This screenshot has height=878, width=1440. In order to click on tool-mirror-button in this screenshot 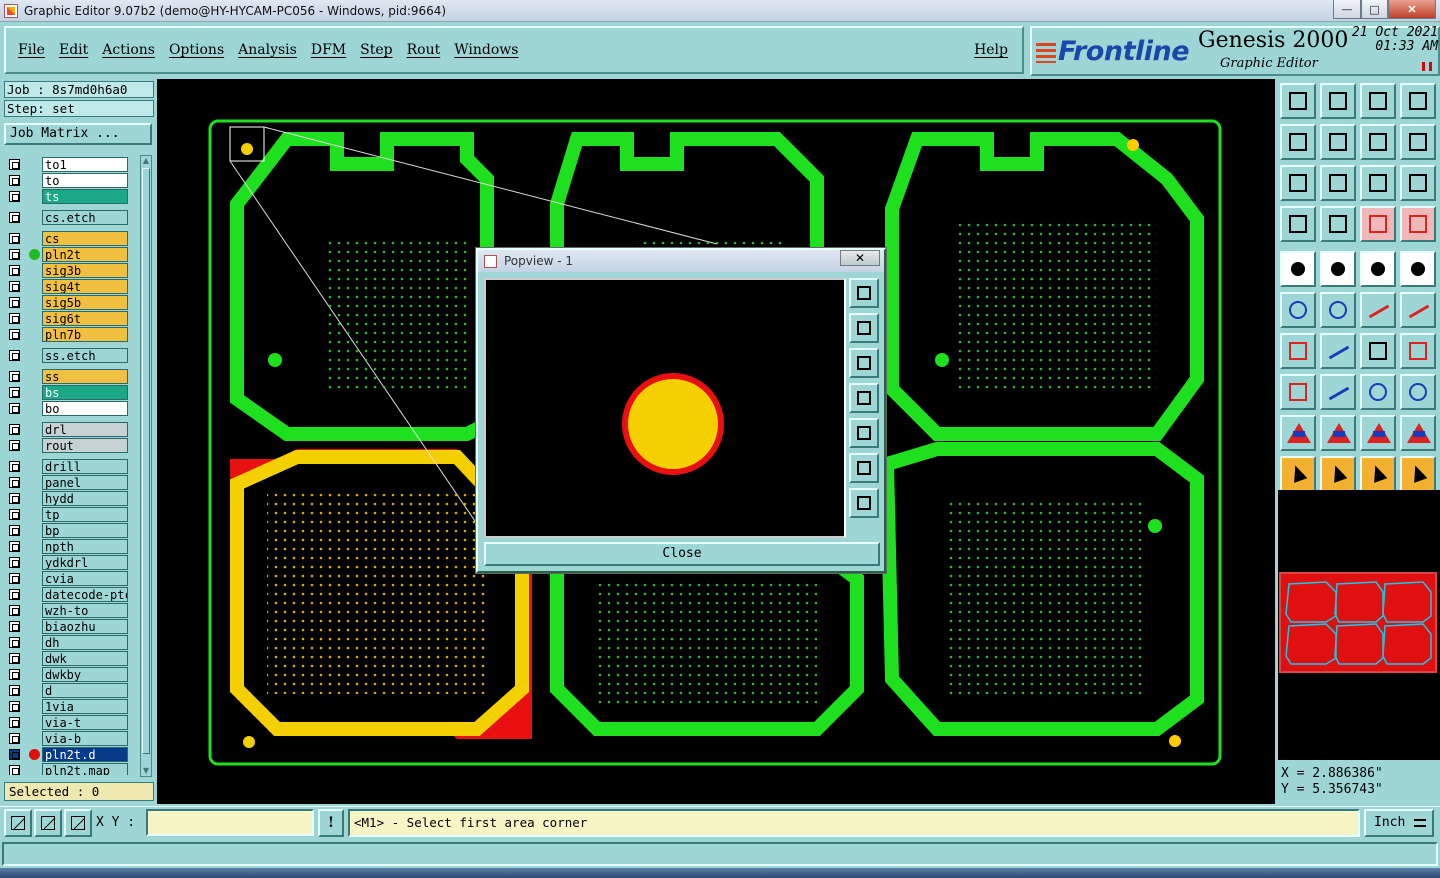, I will do `click(1418, 351)`.